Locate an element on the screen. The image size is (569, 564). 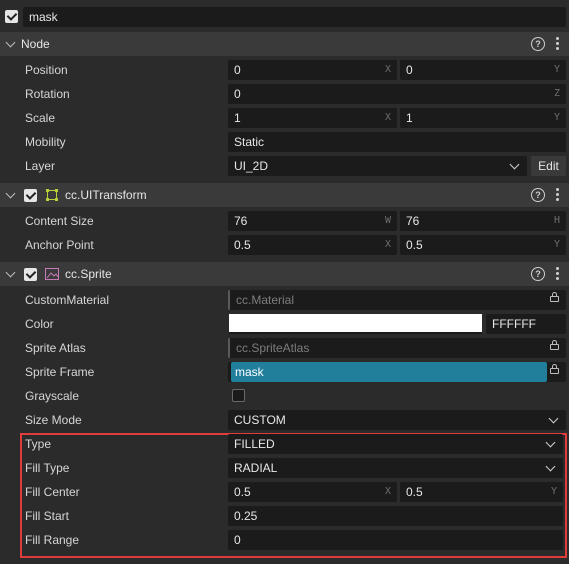
position-x-input: 0 X is located at coordinates (312, 70).